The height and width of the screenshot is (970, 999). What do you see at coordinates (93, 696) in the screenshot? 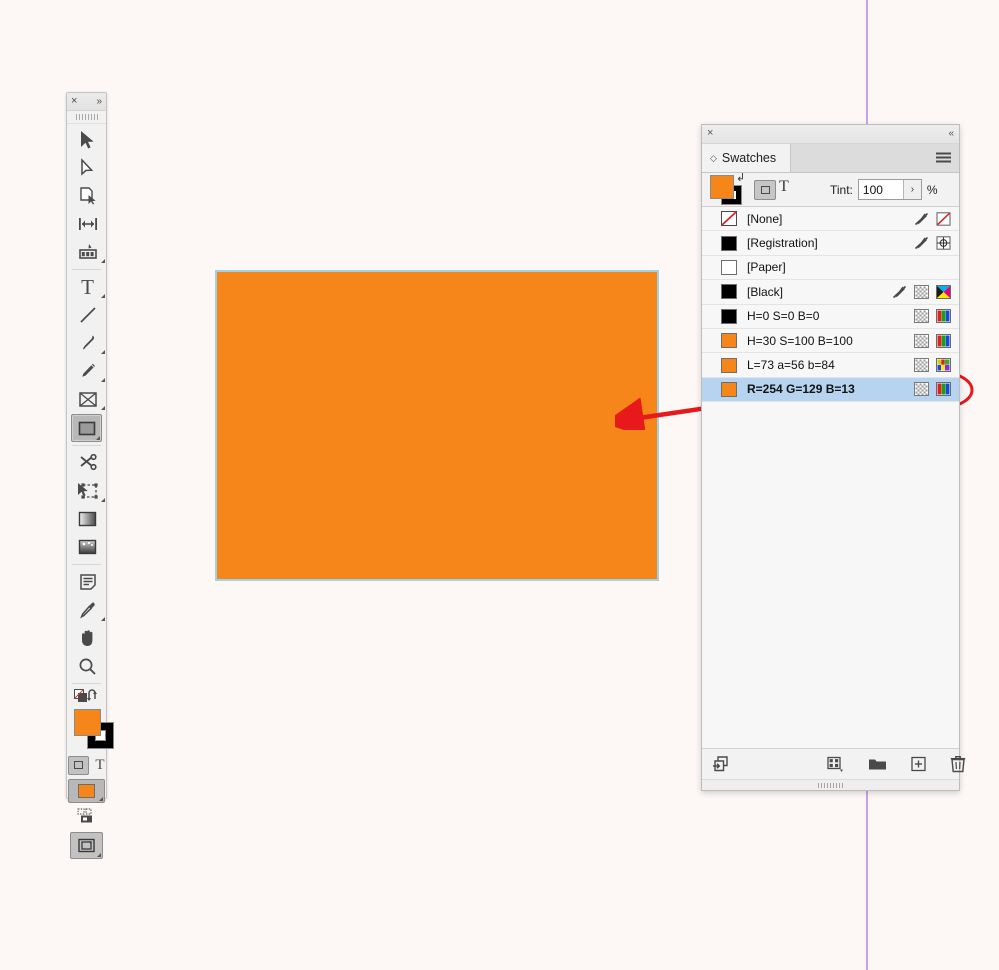
I see `swap-colors-icon` at bounding box center [93, 696].